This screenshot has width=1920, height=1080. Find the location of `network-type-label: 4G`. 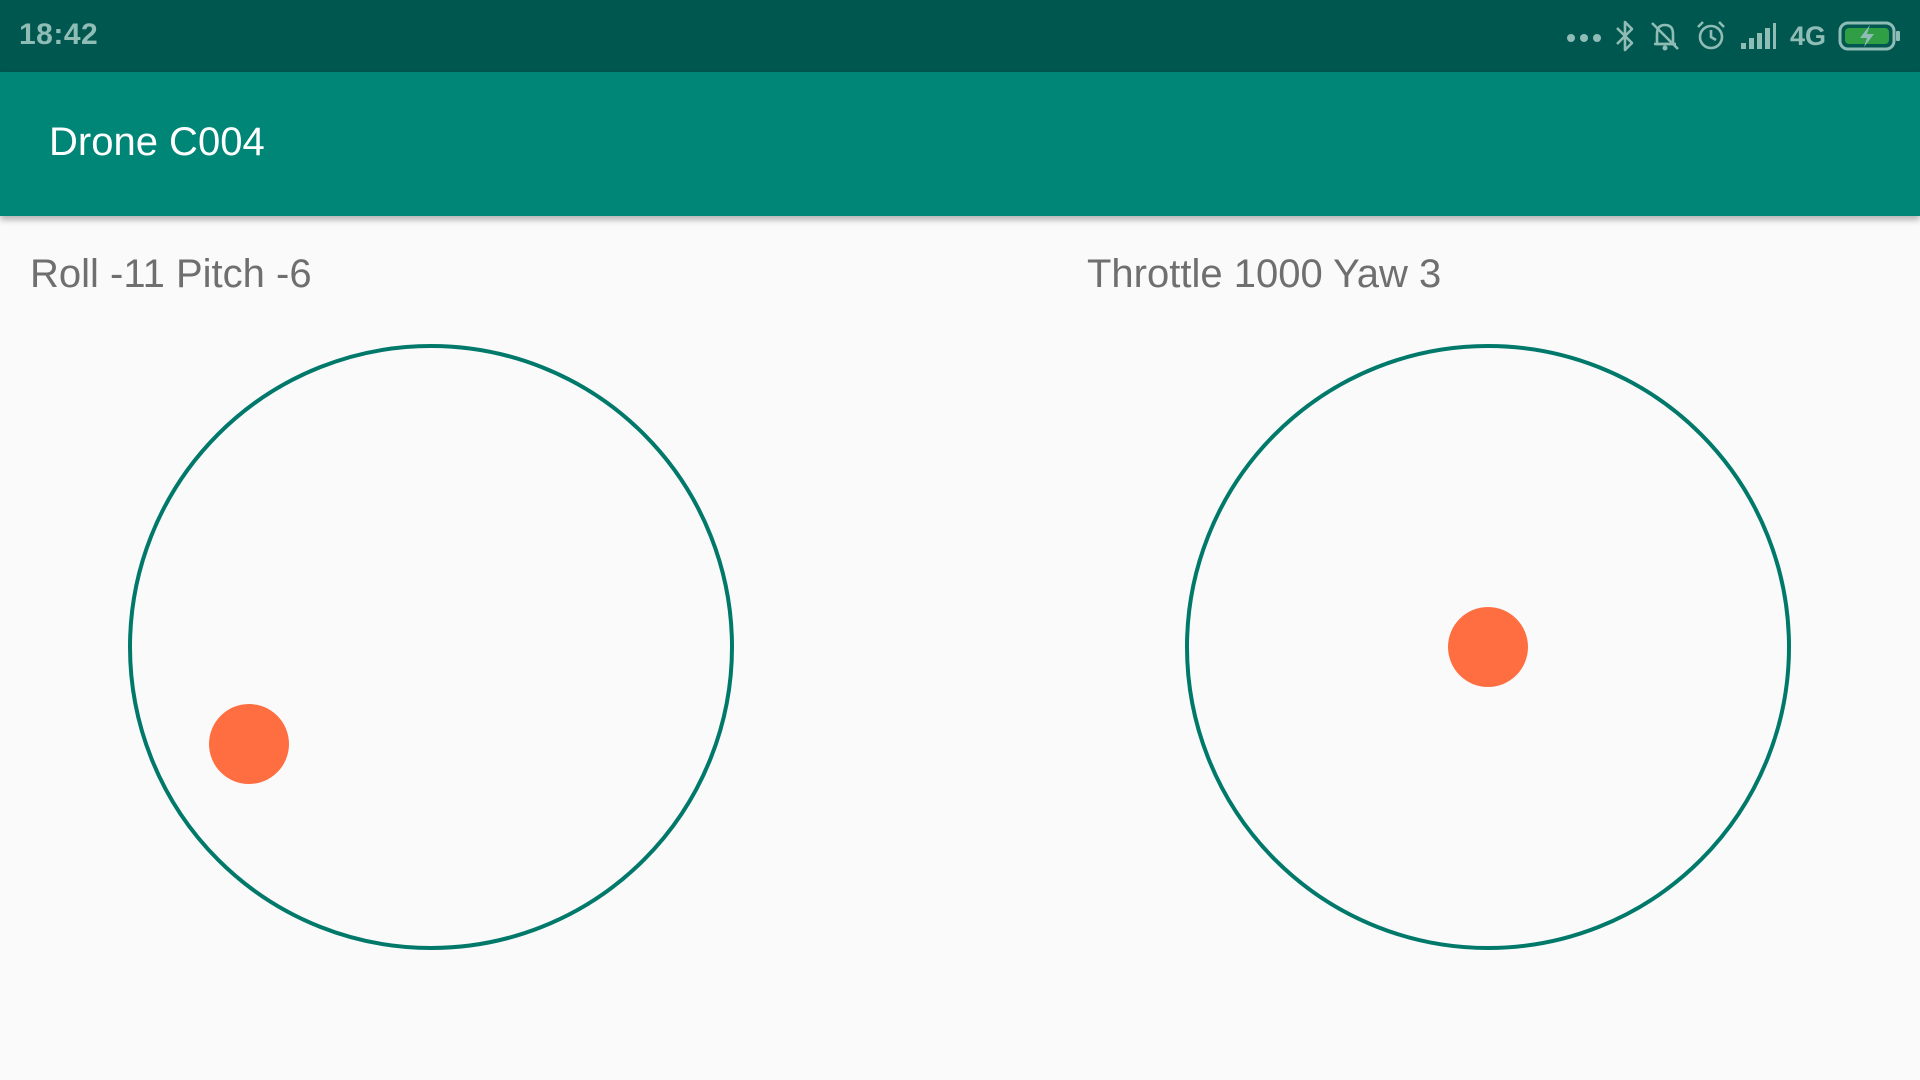

network-type-label: 4G is located at coordinates (1807, 35).